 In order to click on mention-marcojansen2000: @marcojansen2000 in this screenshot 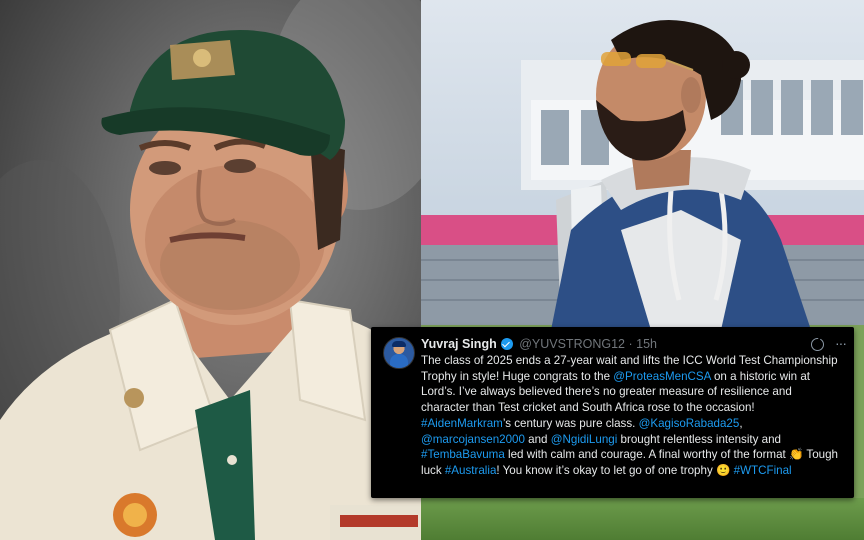, I will do `click(473, 439)`.